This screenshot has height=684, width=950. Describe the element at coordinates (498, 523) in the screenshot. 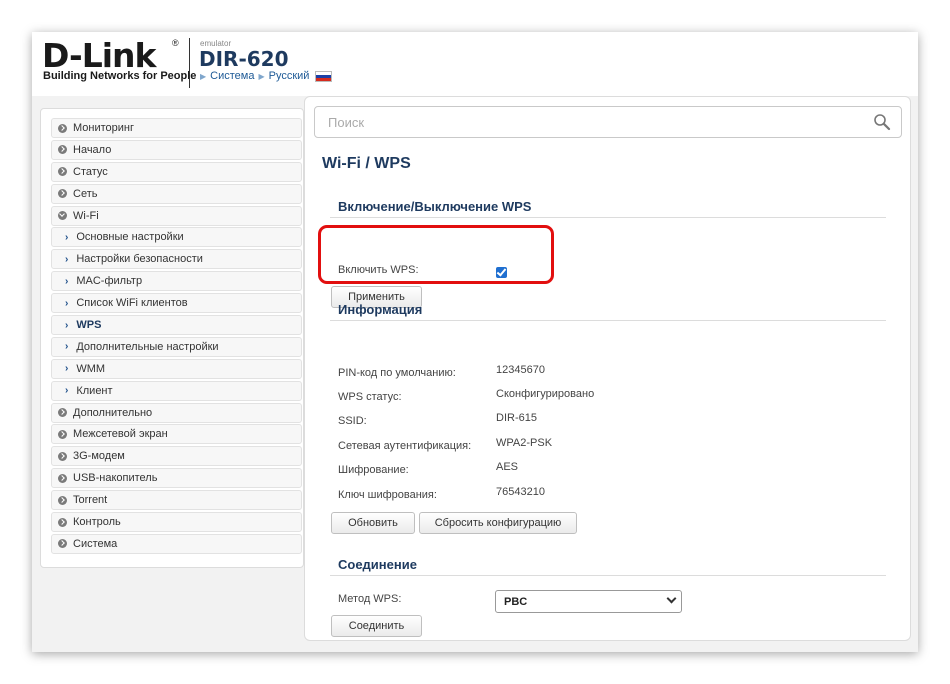

I see `reset-config-button: Сбросить конфигурацию` at that location.